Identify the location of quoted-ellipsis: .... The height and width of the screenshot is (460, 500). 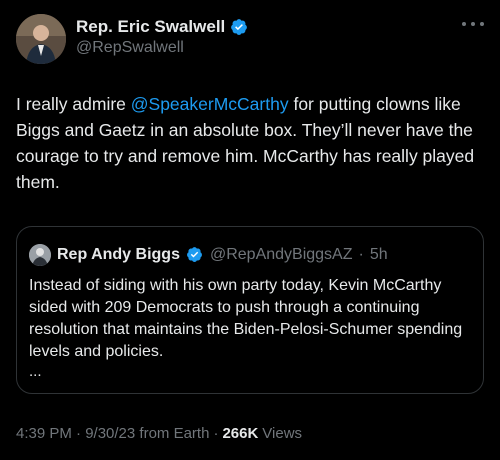
(35, 371).